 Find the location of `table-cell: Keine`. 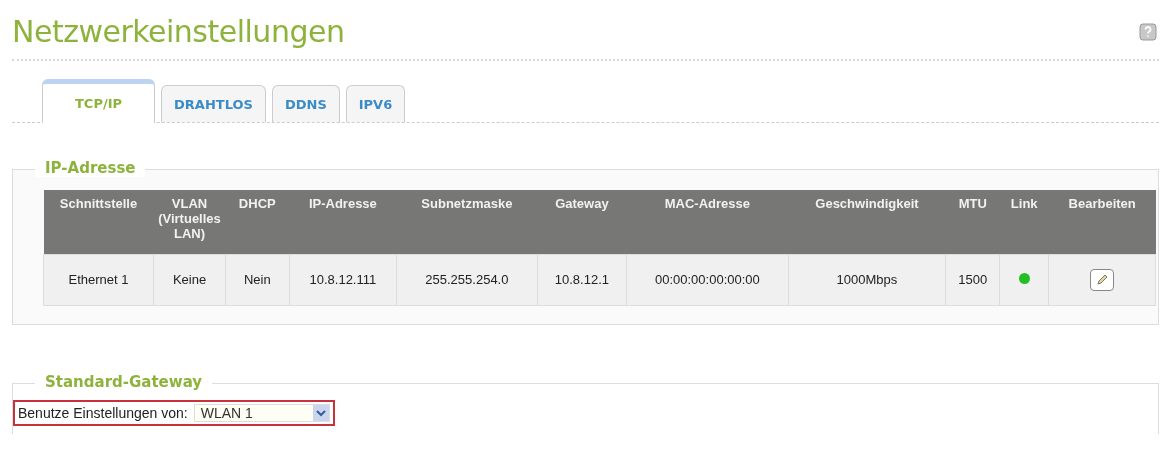

table-cell: Keine is located at coordinates (189, 279).